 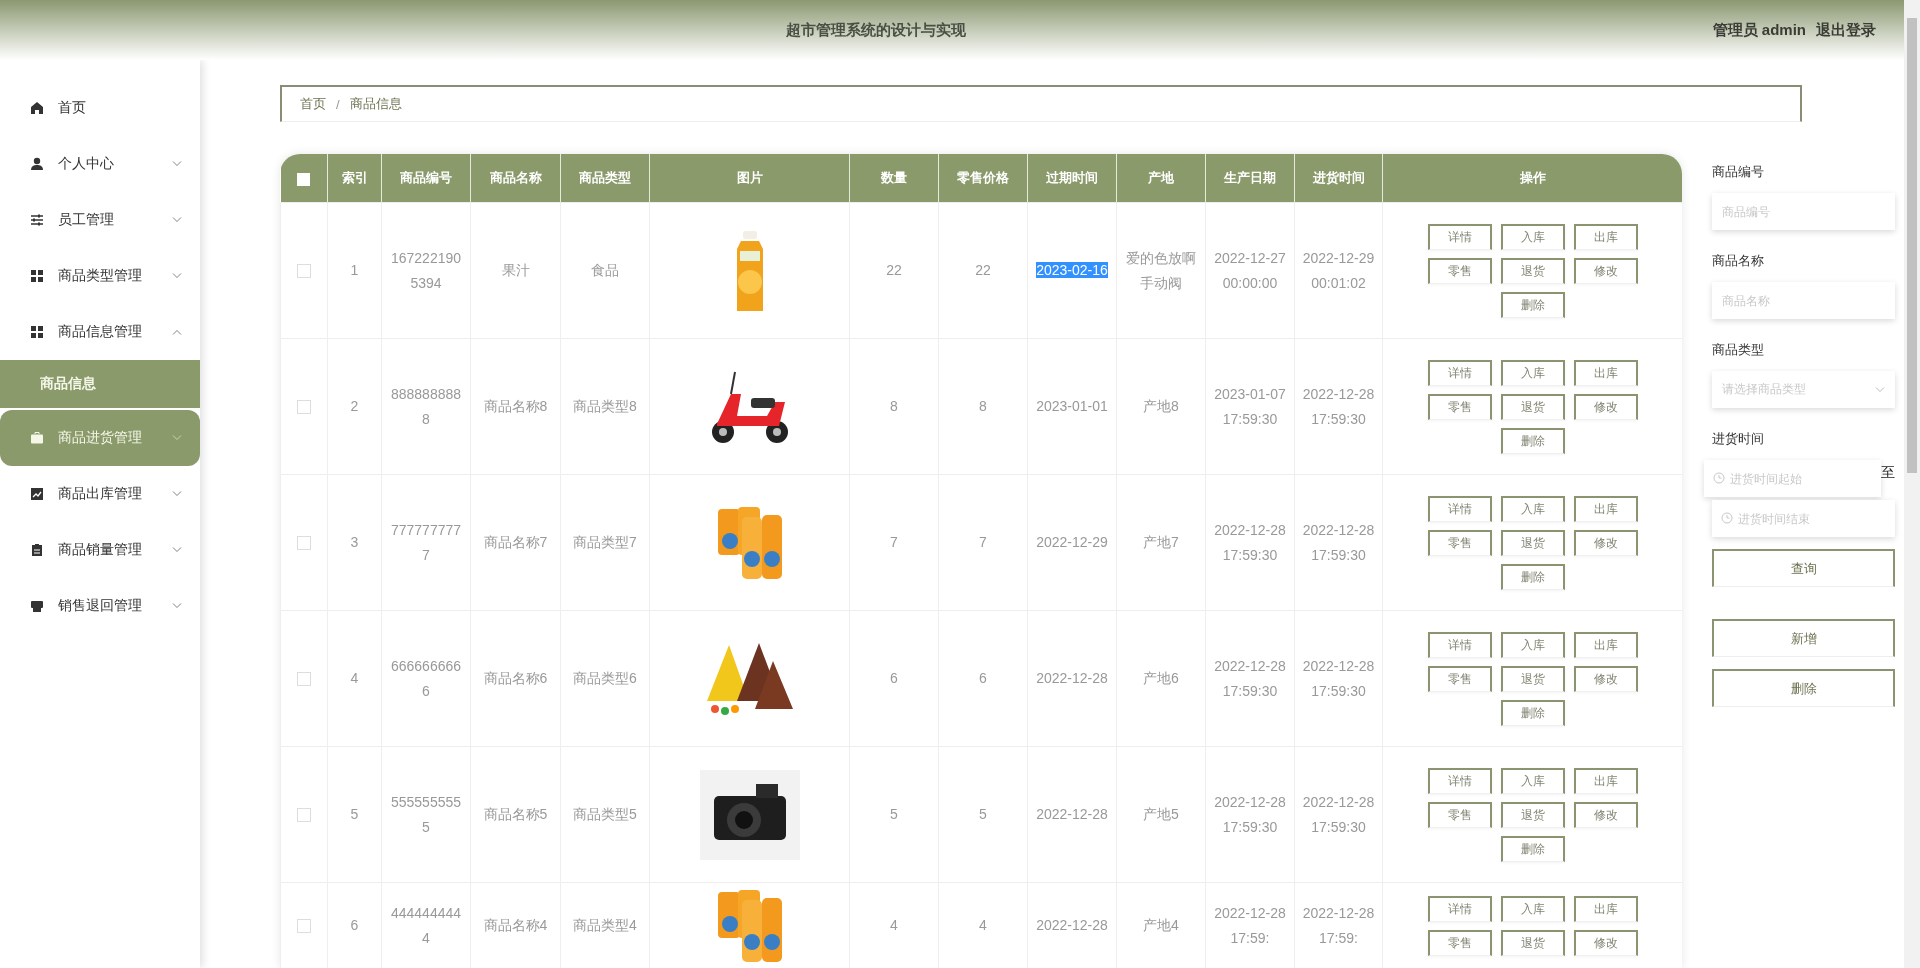 What do you see at coordinates (515, 814) in the screenshot?
I see `table-cell: 商品名称5` at bounding box center [515, 814].